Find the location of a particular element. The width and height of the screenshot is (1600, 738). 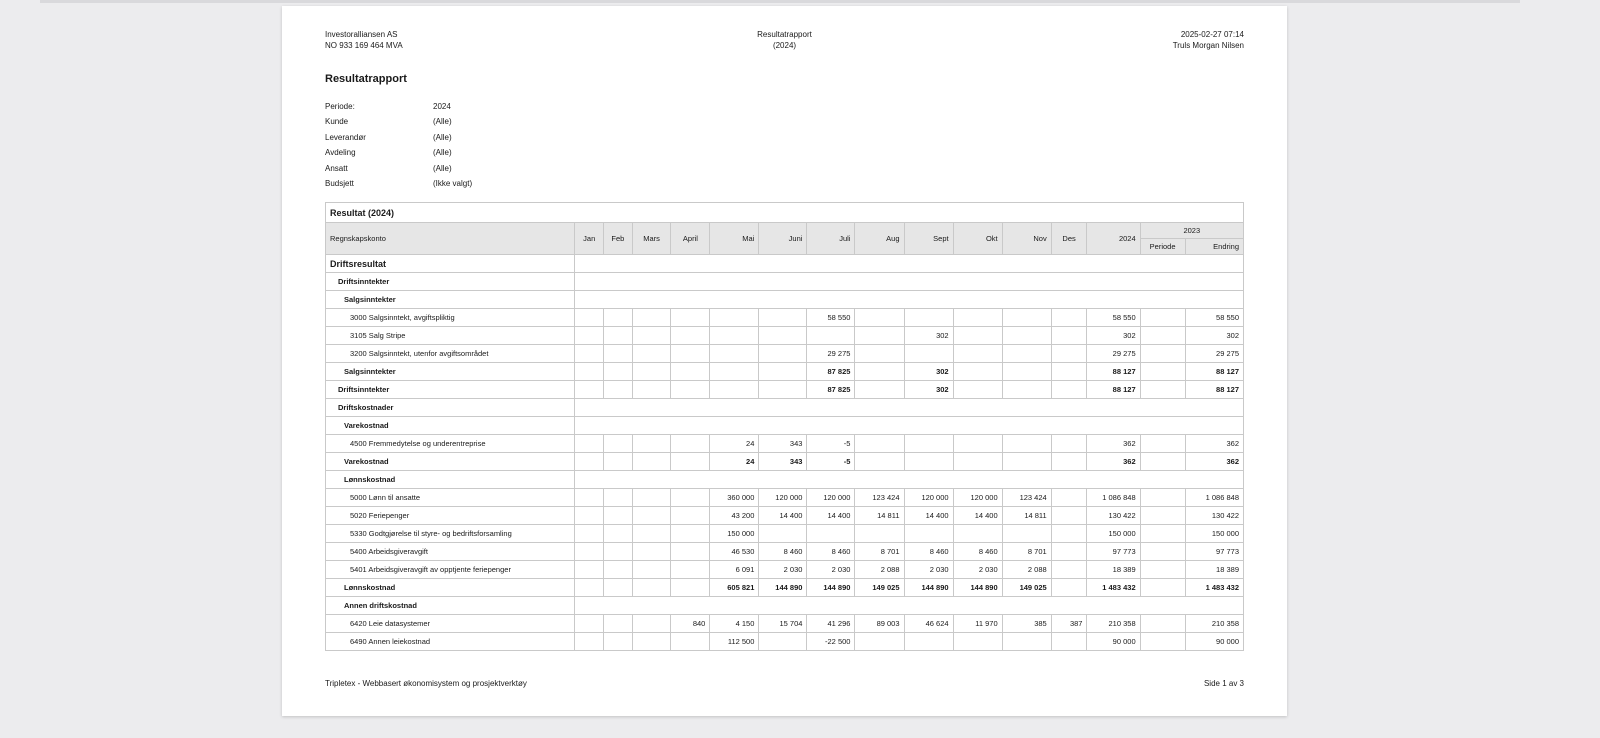

col-header-month: Feb is located at coordinates (618, 238).